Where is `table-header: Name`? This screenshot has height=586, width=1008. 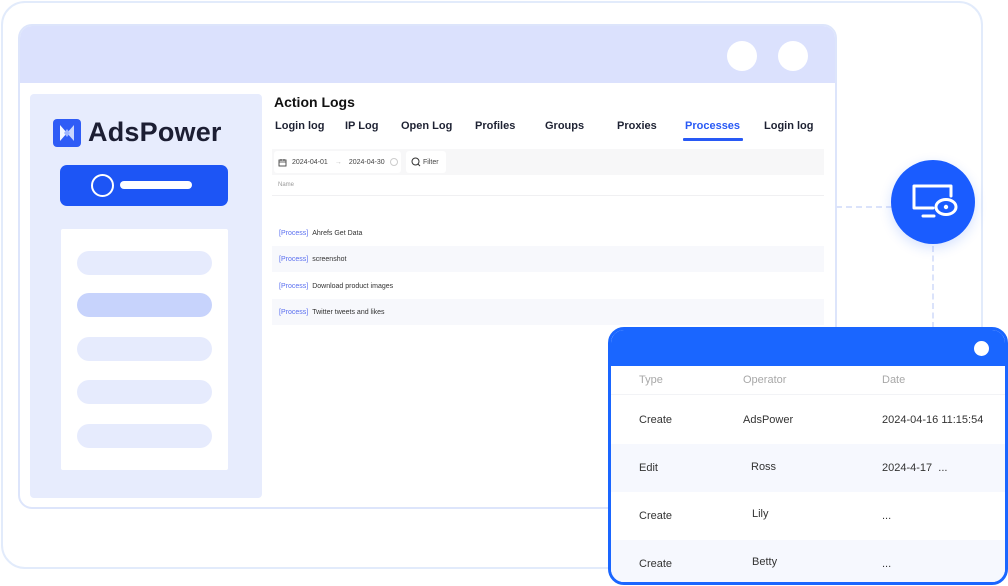
table-header: Name is located at coordinates (548, 186).